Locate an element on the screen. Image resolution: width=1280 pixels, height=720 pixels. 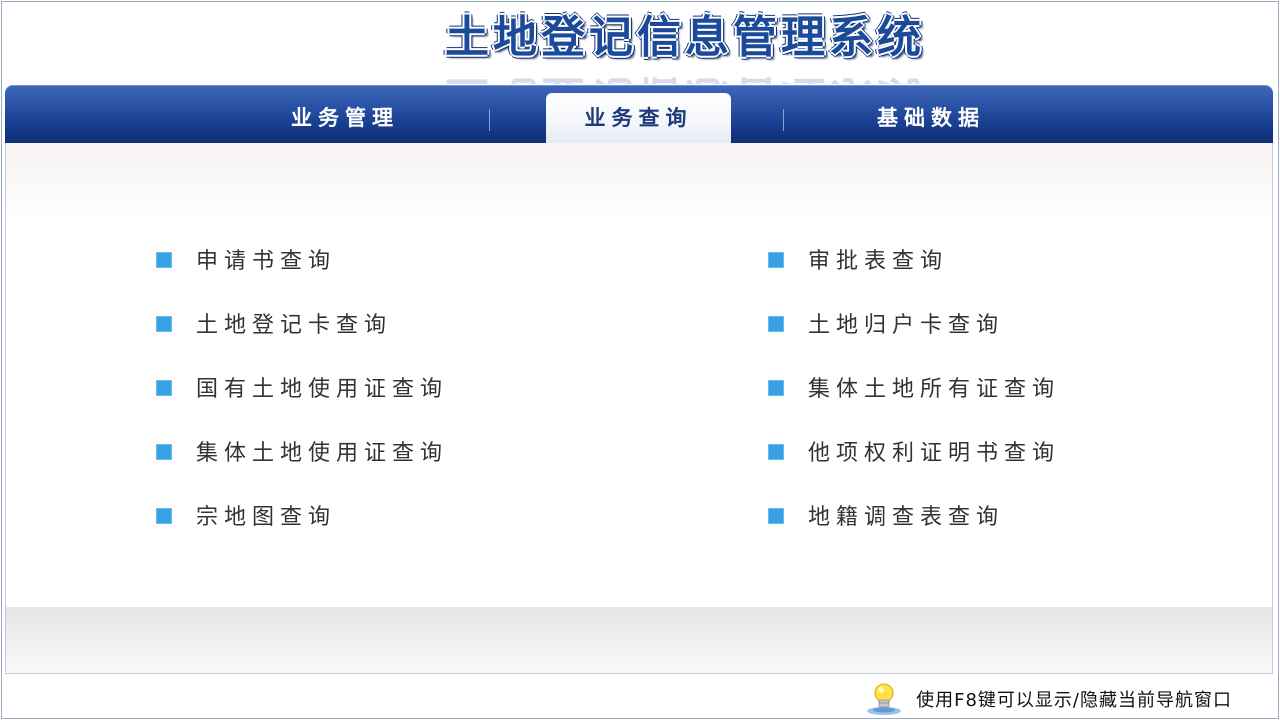
app-header: 土地登记信息管理系统 is located at coordinates (640, 38).